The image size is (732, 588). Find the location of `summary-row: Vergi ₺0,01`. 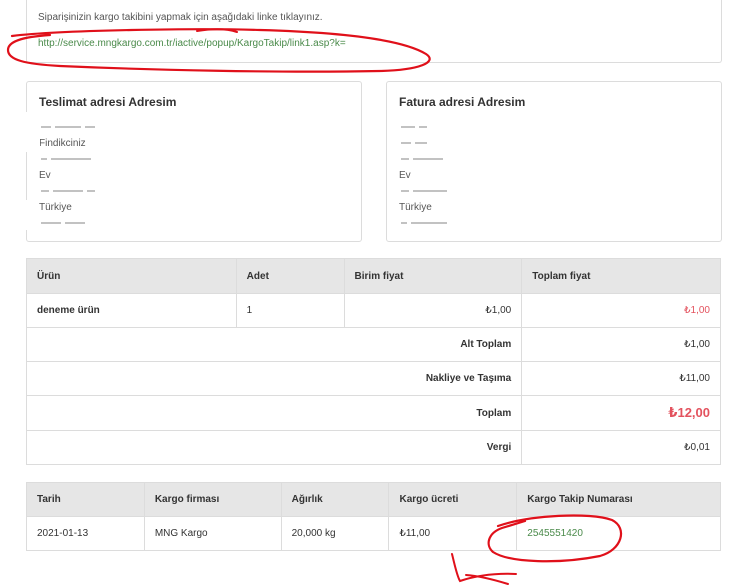

summary-row: Vergi ₺0,01 is located at coordinates (373, 447).